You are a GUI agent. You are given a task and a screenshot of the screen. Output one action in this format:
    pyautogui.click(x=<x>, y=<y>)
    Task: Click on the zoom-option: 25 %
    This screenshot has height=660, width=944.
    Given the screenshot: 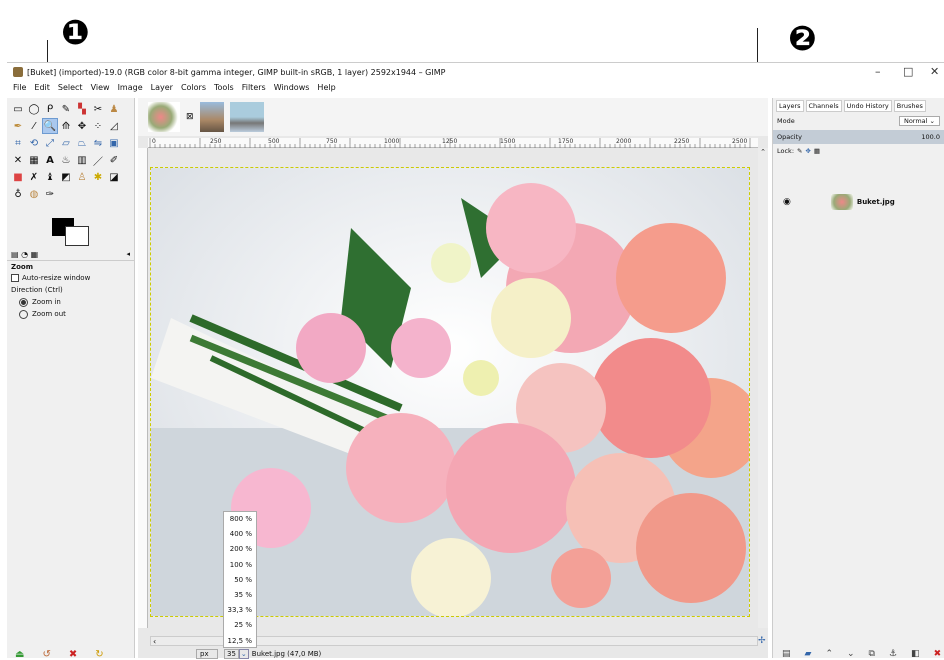 What is the action you would take?
    pyautogui.click(x=240, y=625)
    